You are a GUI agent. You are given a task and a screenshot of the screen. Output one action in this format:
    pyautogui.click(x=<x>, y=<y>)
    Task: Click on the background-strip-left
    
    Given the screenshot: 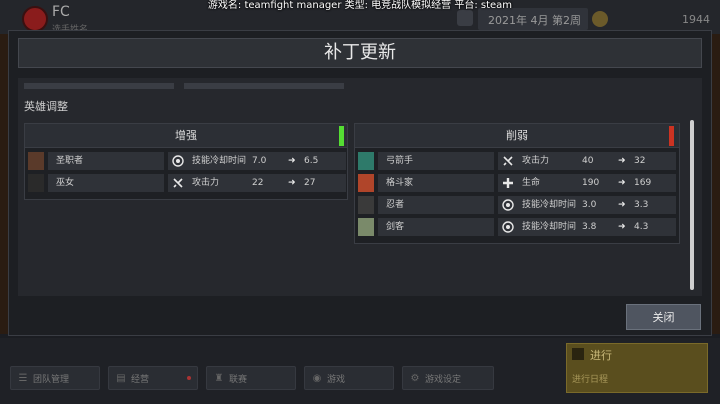 What is the action you would take?
    pyautogui.click(x=4, y=184)
    